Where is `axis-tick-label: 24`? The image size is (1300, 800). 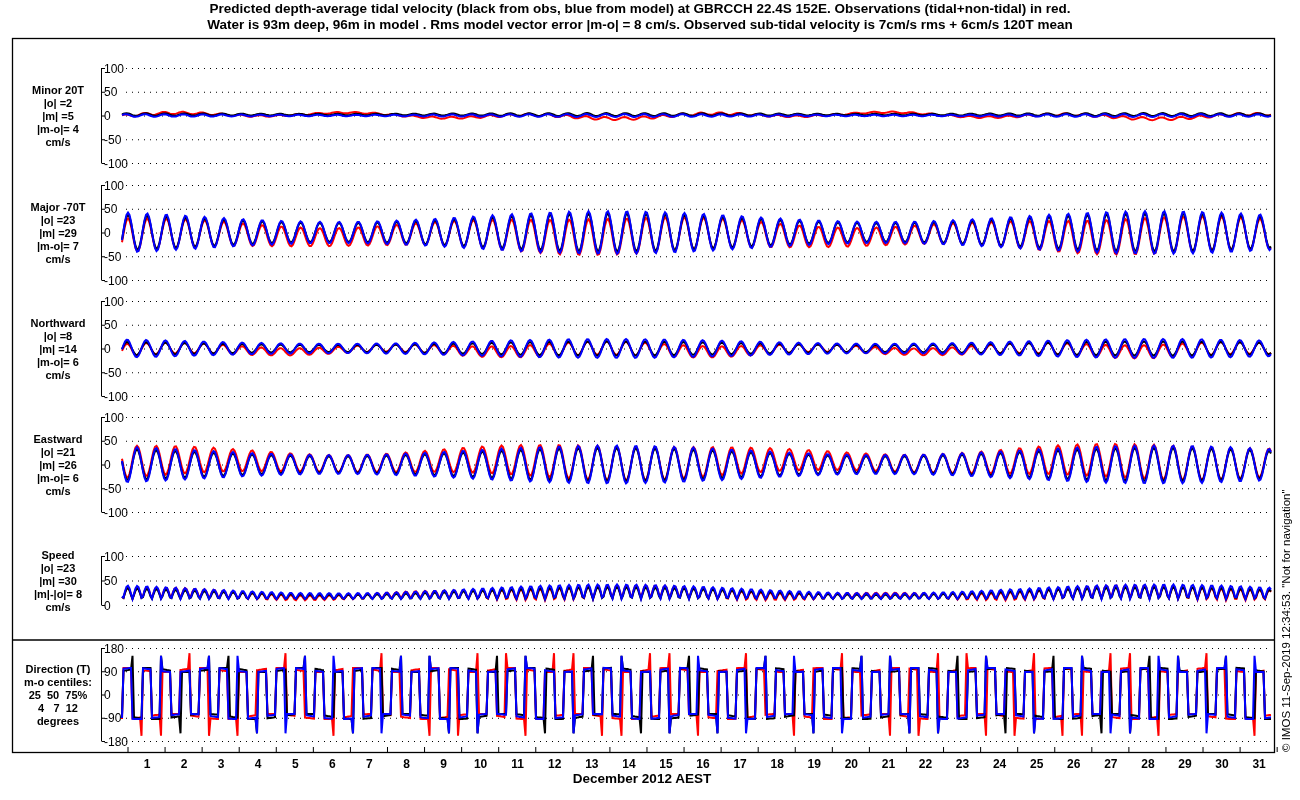
axis-tick-label: 24 is located at coordinates (999, 764).